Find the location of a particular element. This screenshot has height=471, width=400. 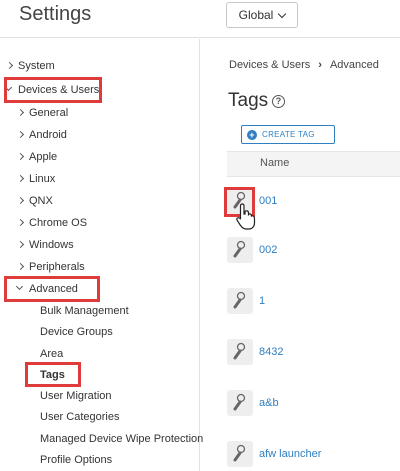

sidebar-item-label: Windows is located at coordinates (51, 245).